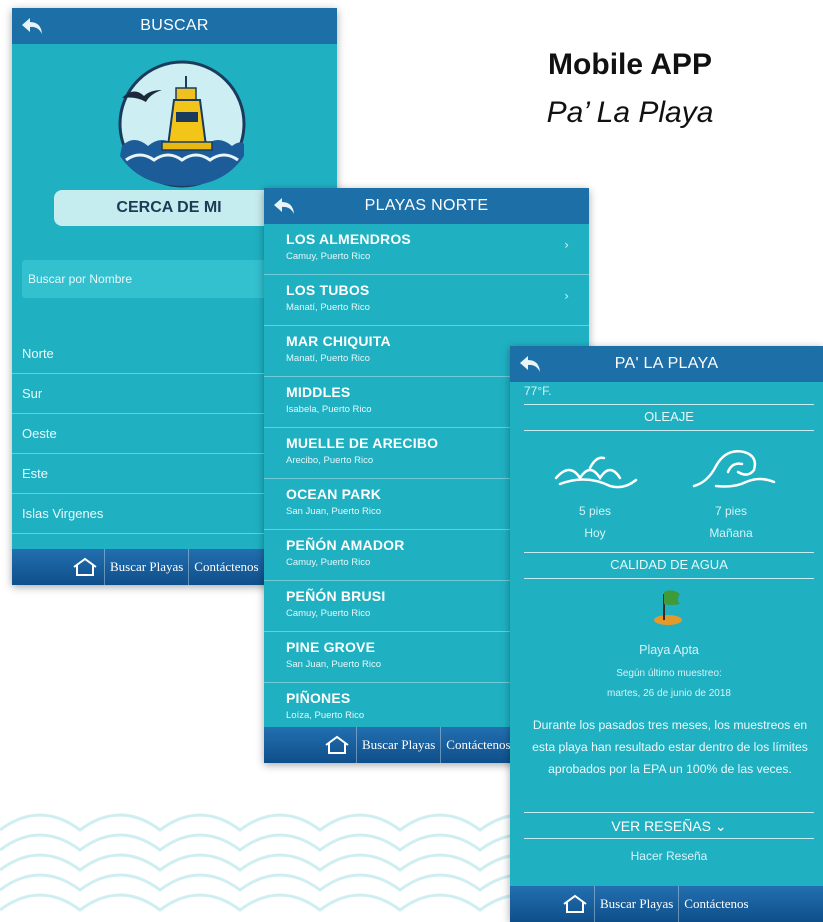  I want to click on today-wave-height: 5 pies, so click(595, 511).